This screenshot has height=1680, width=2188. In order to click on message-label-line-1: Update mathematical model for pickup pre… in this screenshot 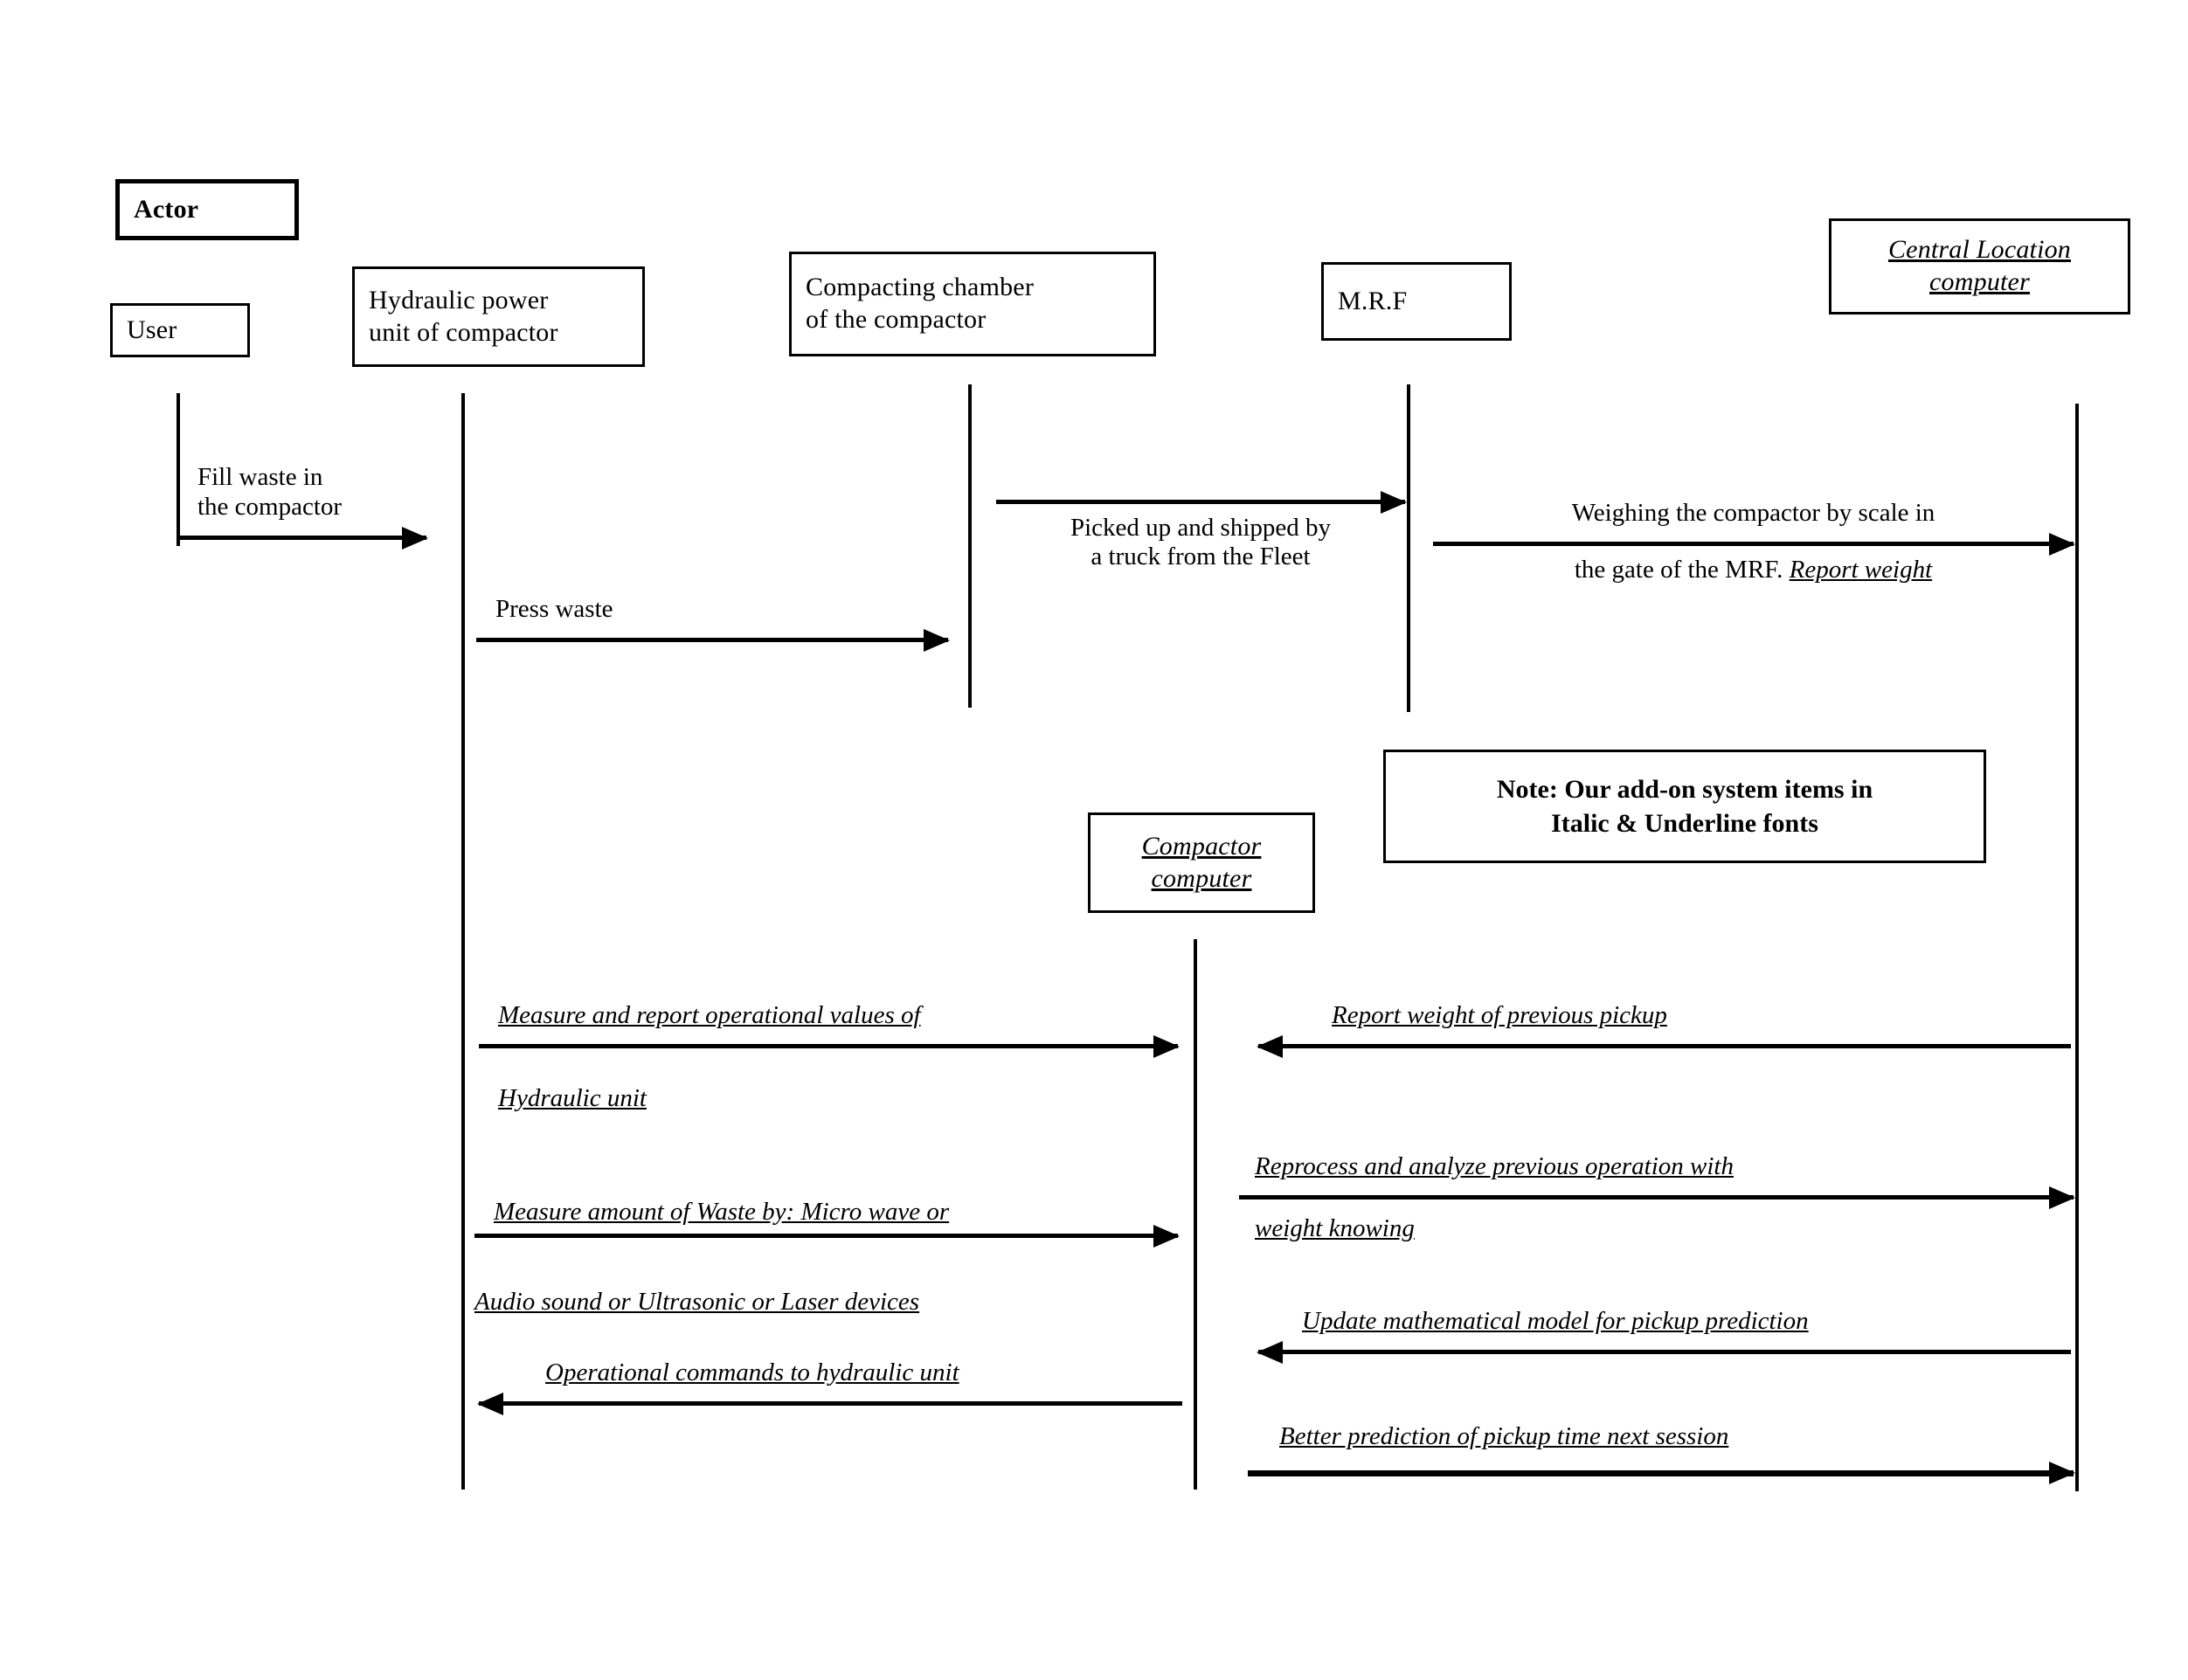, I will do `click(1555, 1320)`.